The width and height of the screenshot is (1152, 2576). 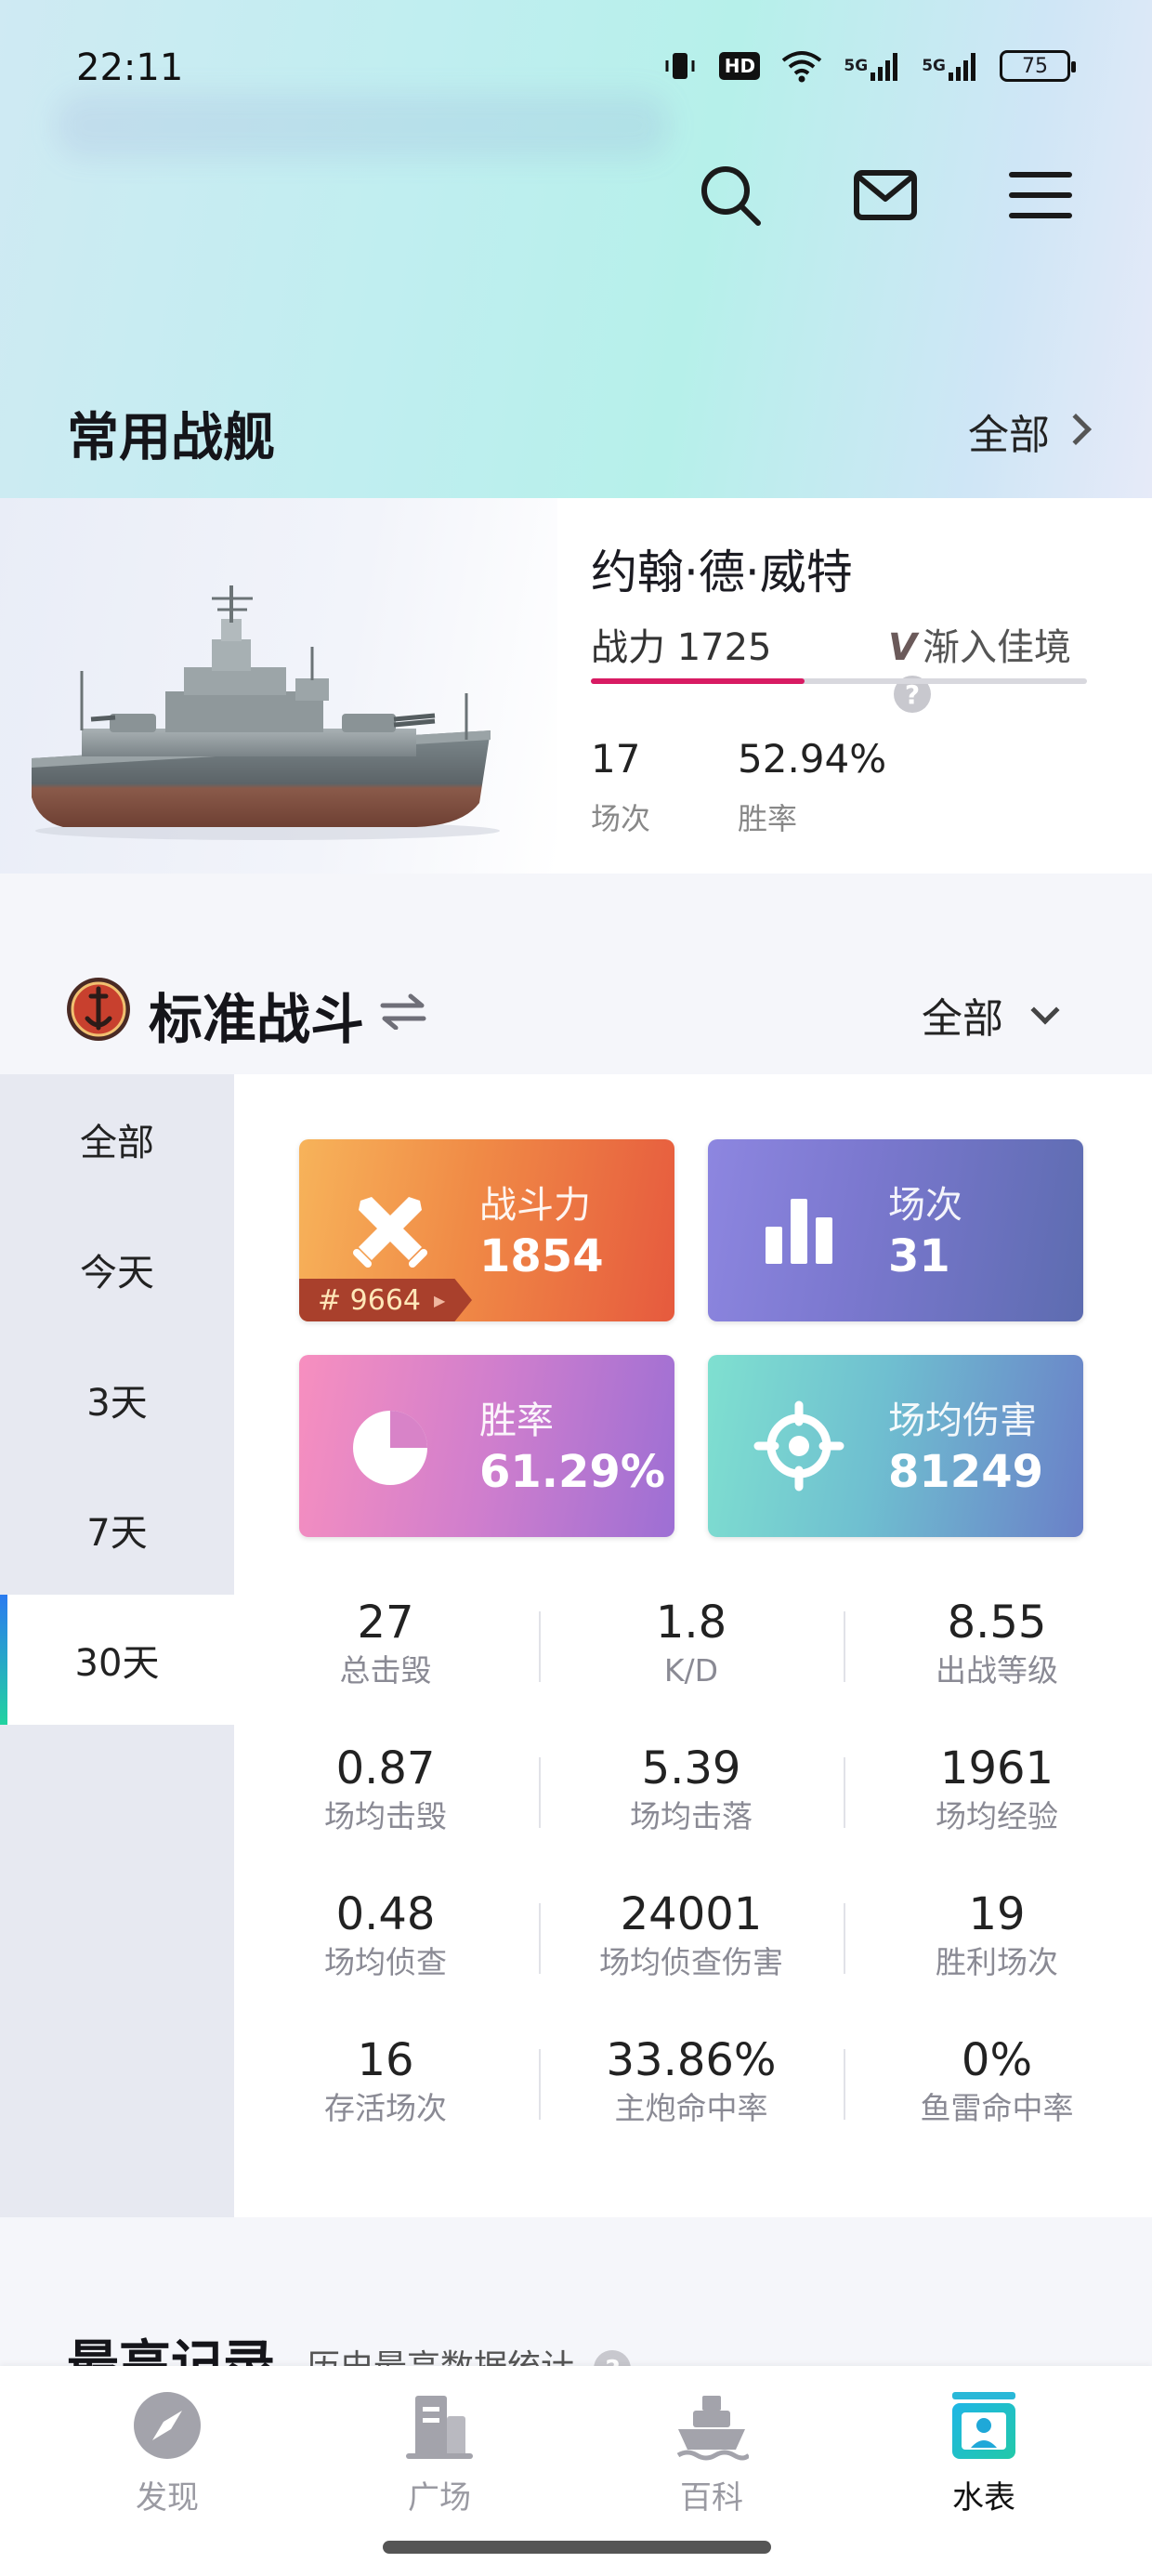 I want to click on nav-wiki-label: 百科, so click(x=711, y=2498).